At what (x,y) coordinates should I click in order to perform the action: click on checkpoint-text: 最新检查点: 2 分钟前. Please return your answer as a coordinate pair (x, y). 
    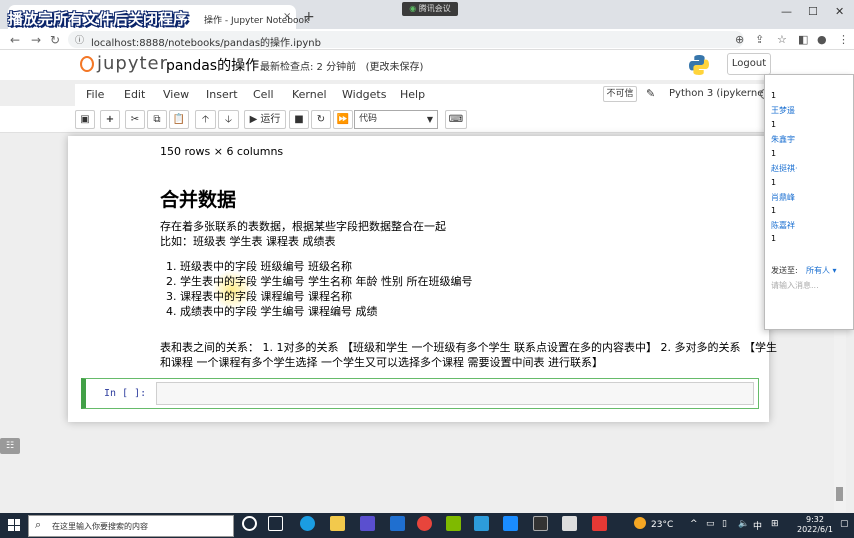
    Looking at the image, I should click on (308, 67).